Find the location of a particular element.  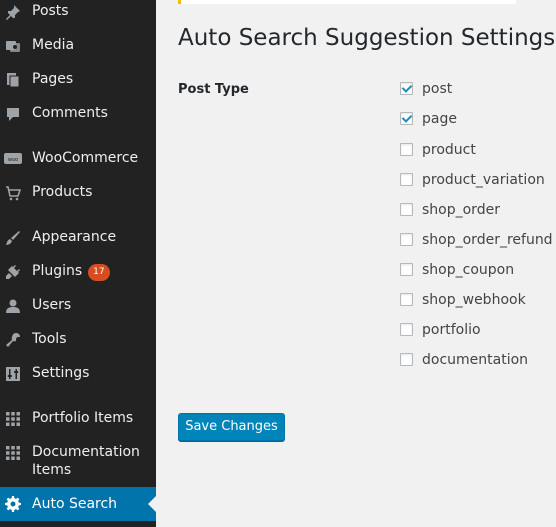

sidebar-item-label: Posts is located at coordinates (50, 11).